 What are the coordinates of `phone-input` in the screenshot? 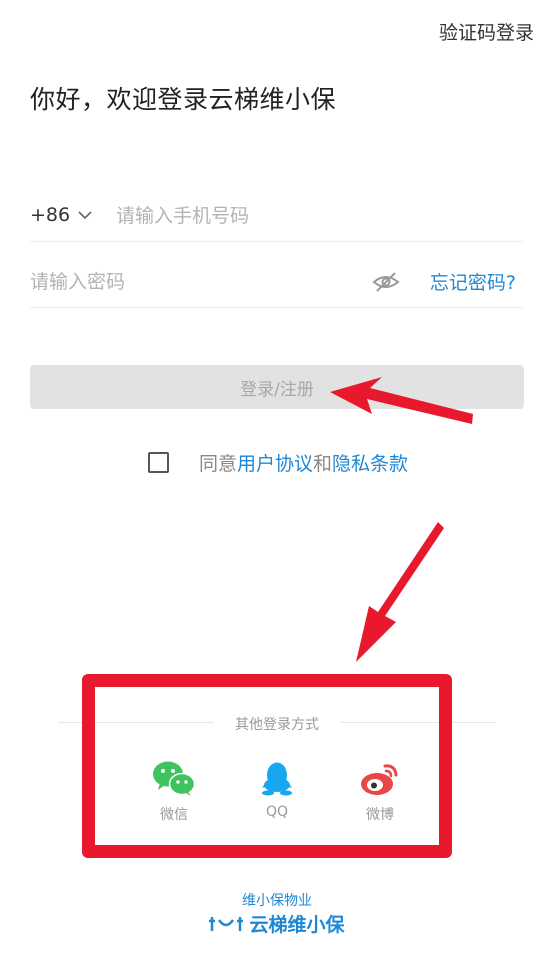 It's located at (311, 216).